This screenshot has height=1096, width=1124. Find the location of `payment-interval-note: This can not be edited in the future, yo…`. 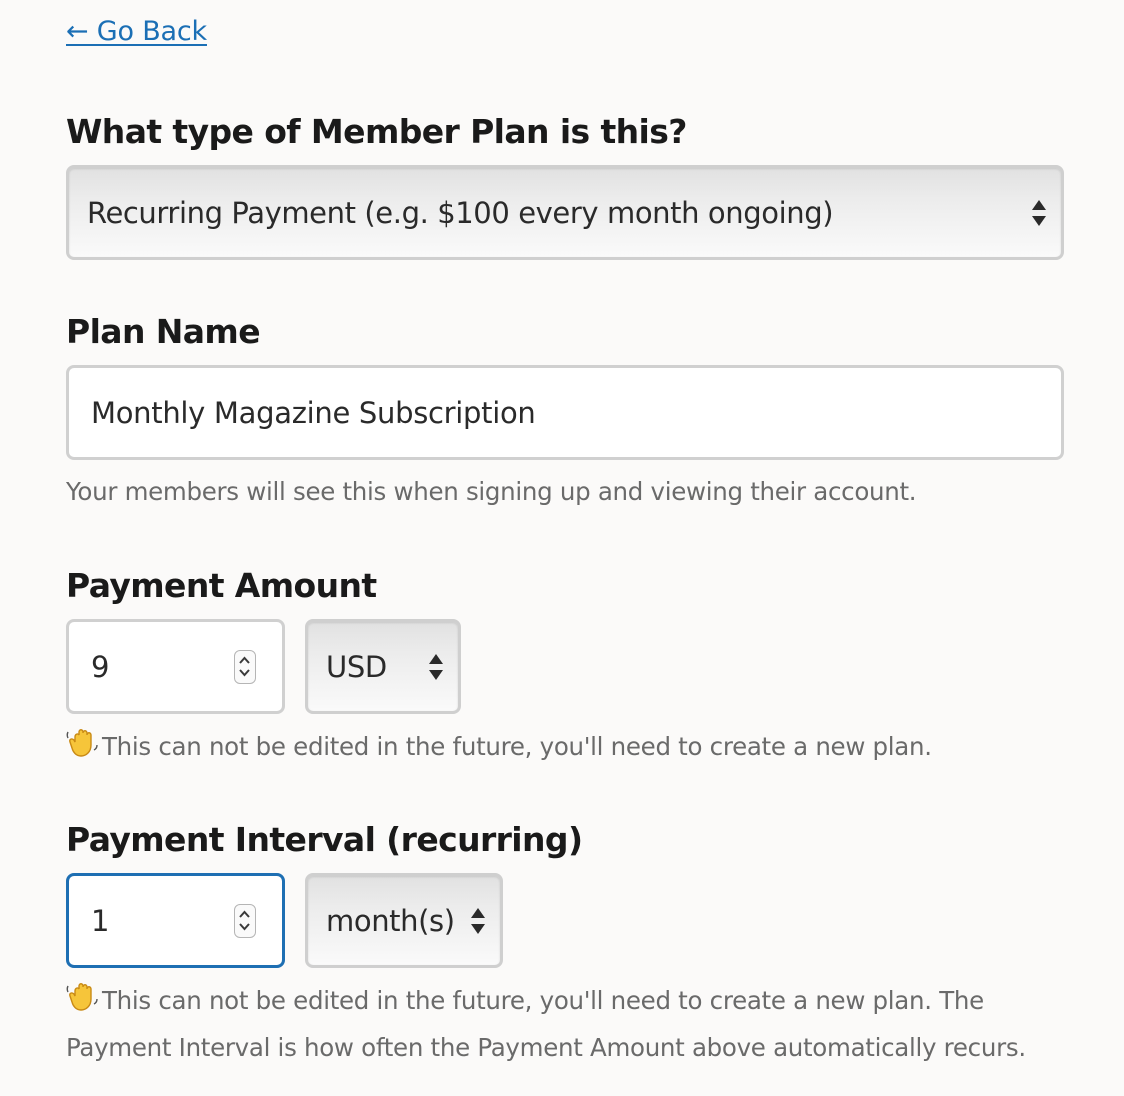

payment-interval-note: This can not be edited in the future, yo… is located at coordinates (566, 1024).